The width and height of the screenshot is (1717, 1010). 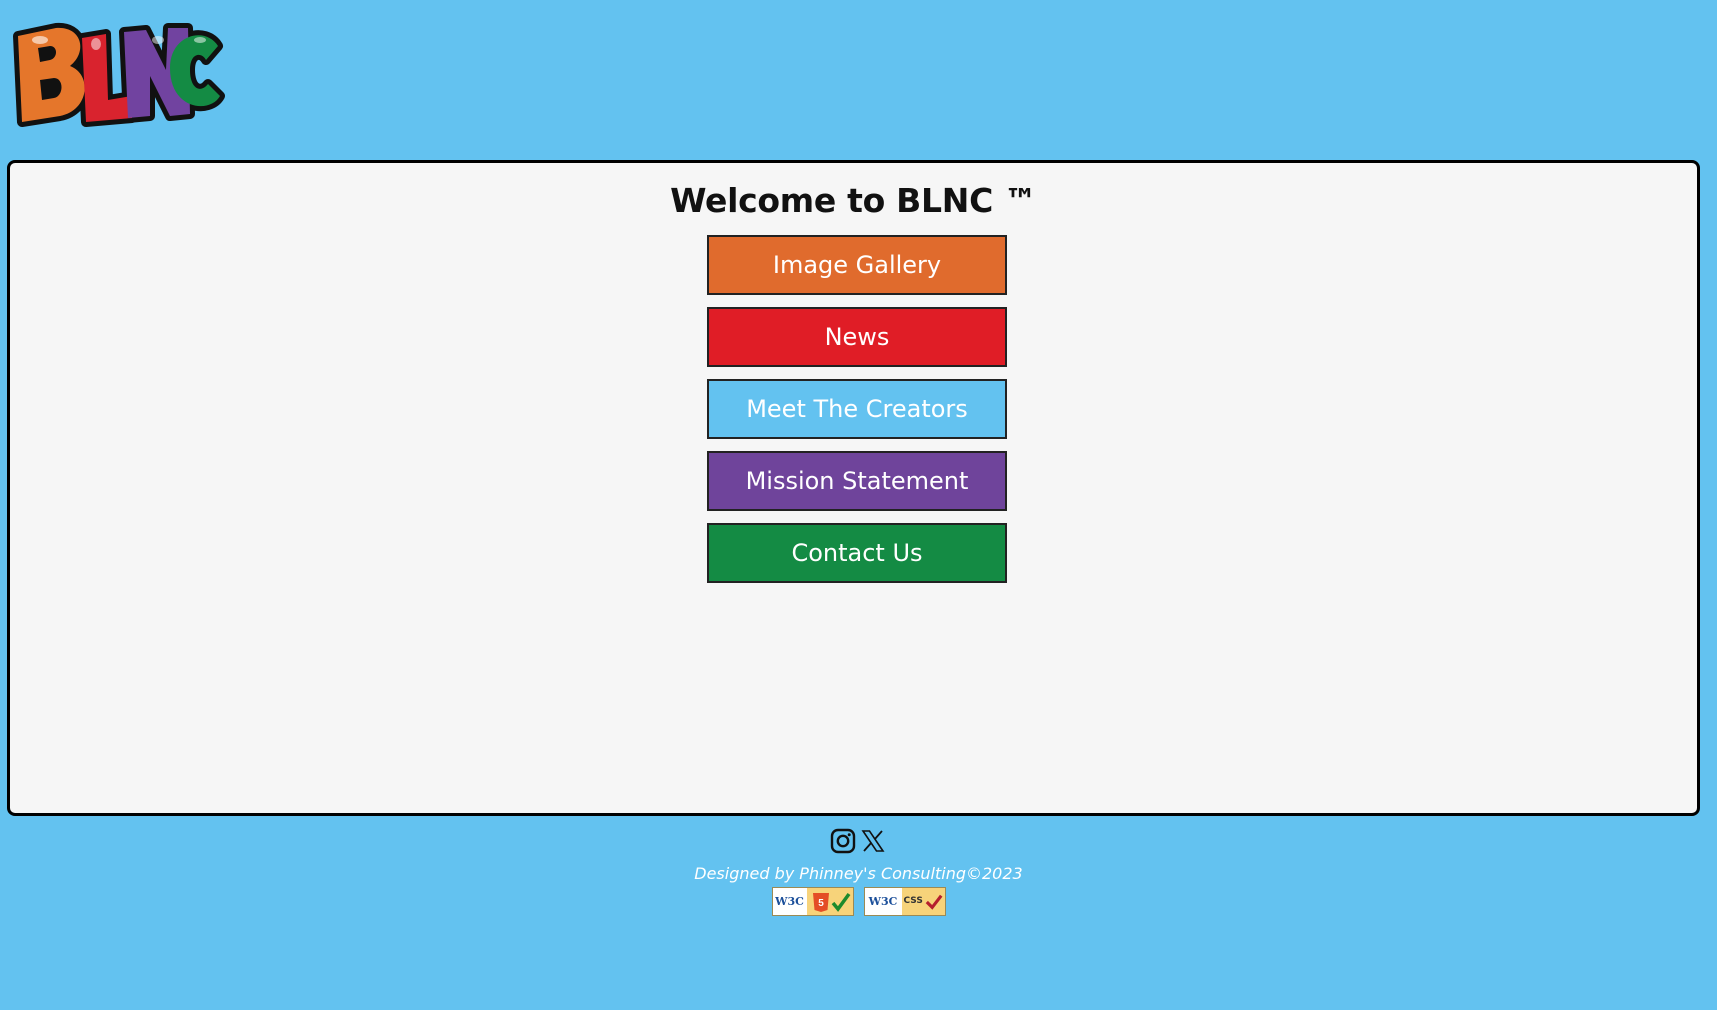 What do you see at coordinates (933, 902) in the screenshot?
I see `css-check-icon` at bounding box center [933, 902].